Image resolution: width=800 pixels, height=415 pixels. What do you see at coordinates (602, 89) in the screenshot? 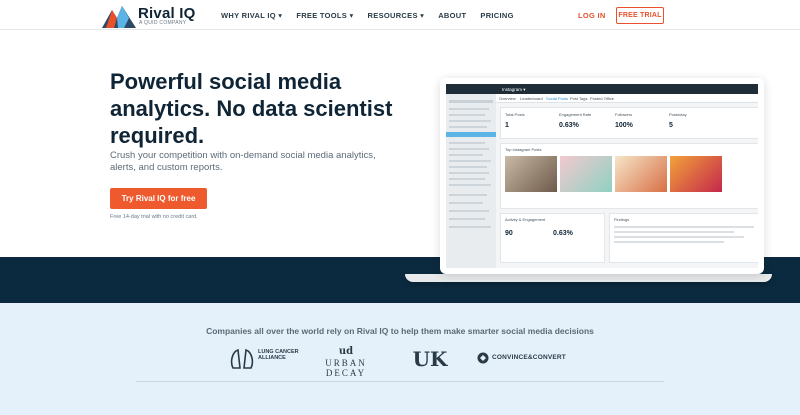
I see `dashboard-topbar: Instagram ▾` at bounding box center [602, 89].